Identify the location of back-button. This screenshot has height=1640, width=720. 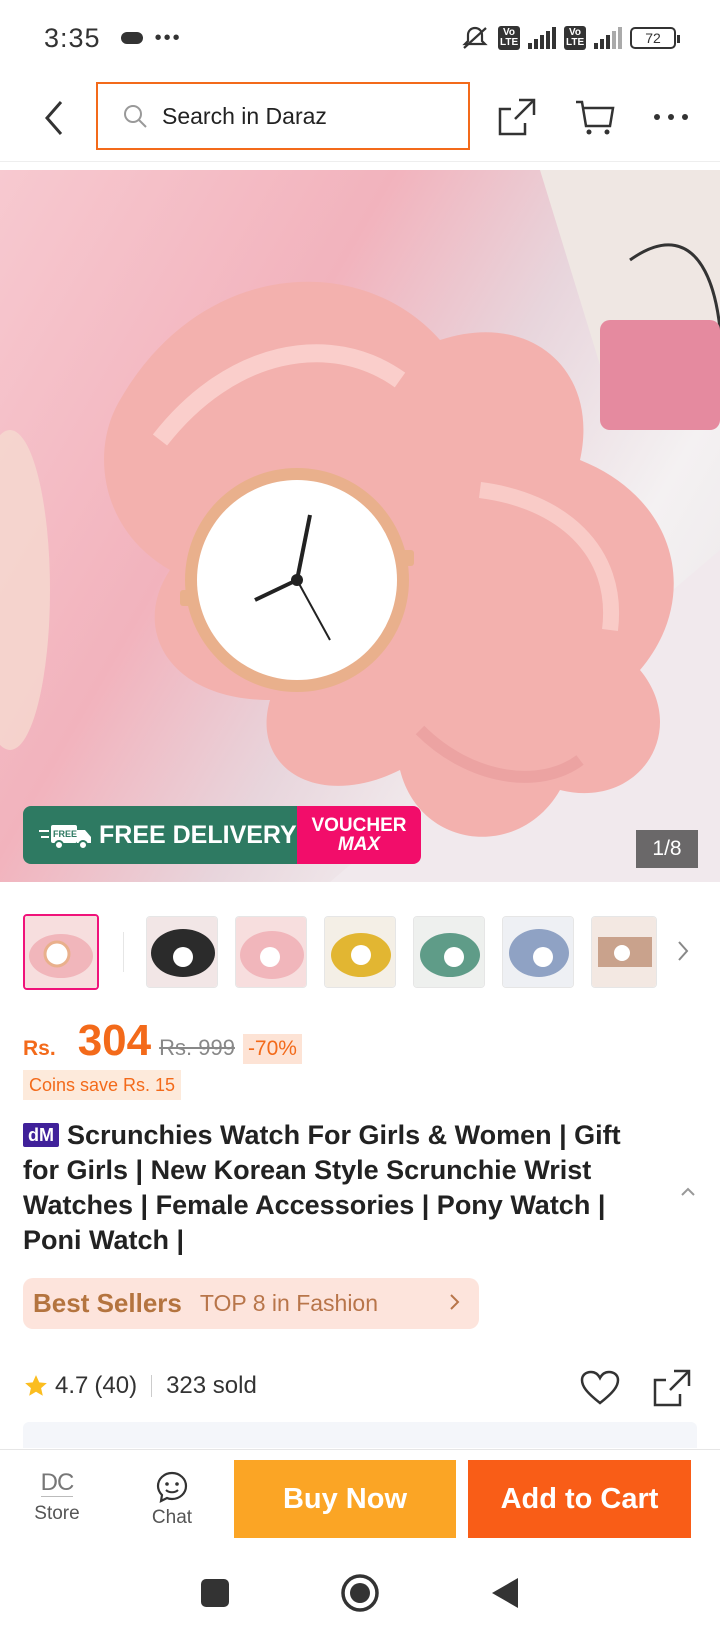
(54, 118).